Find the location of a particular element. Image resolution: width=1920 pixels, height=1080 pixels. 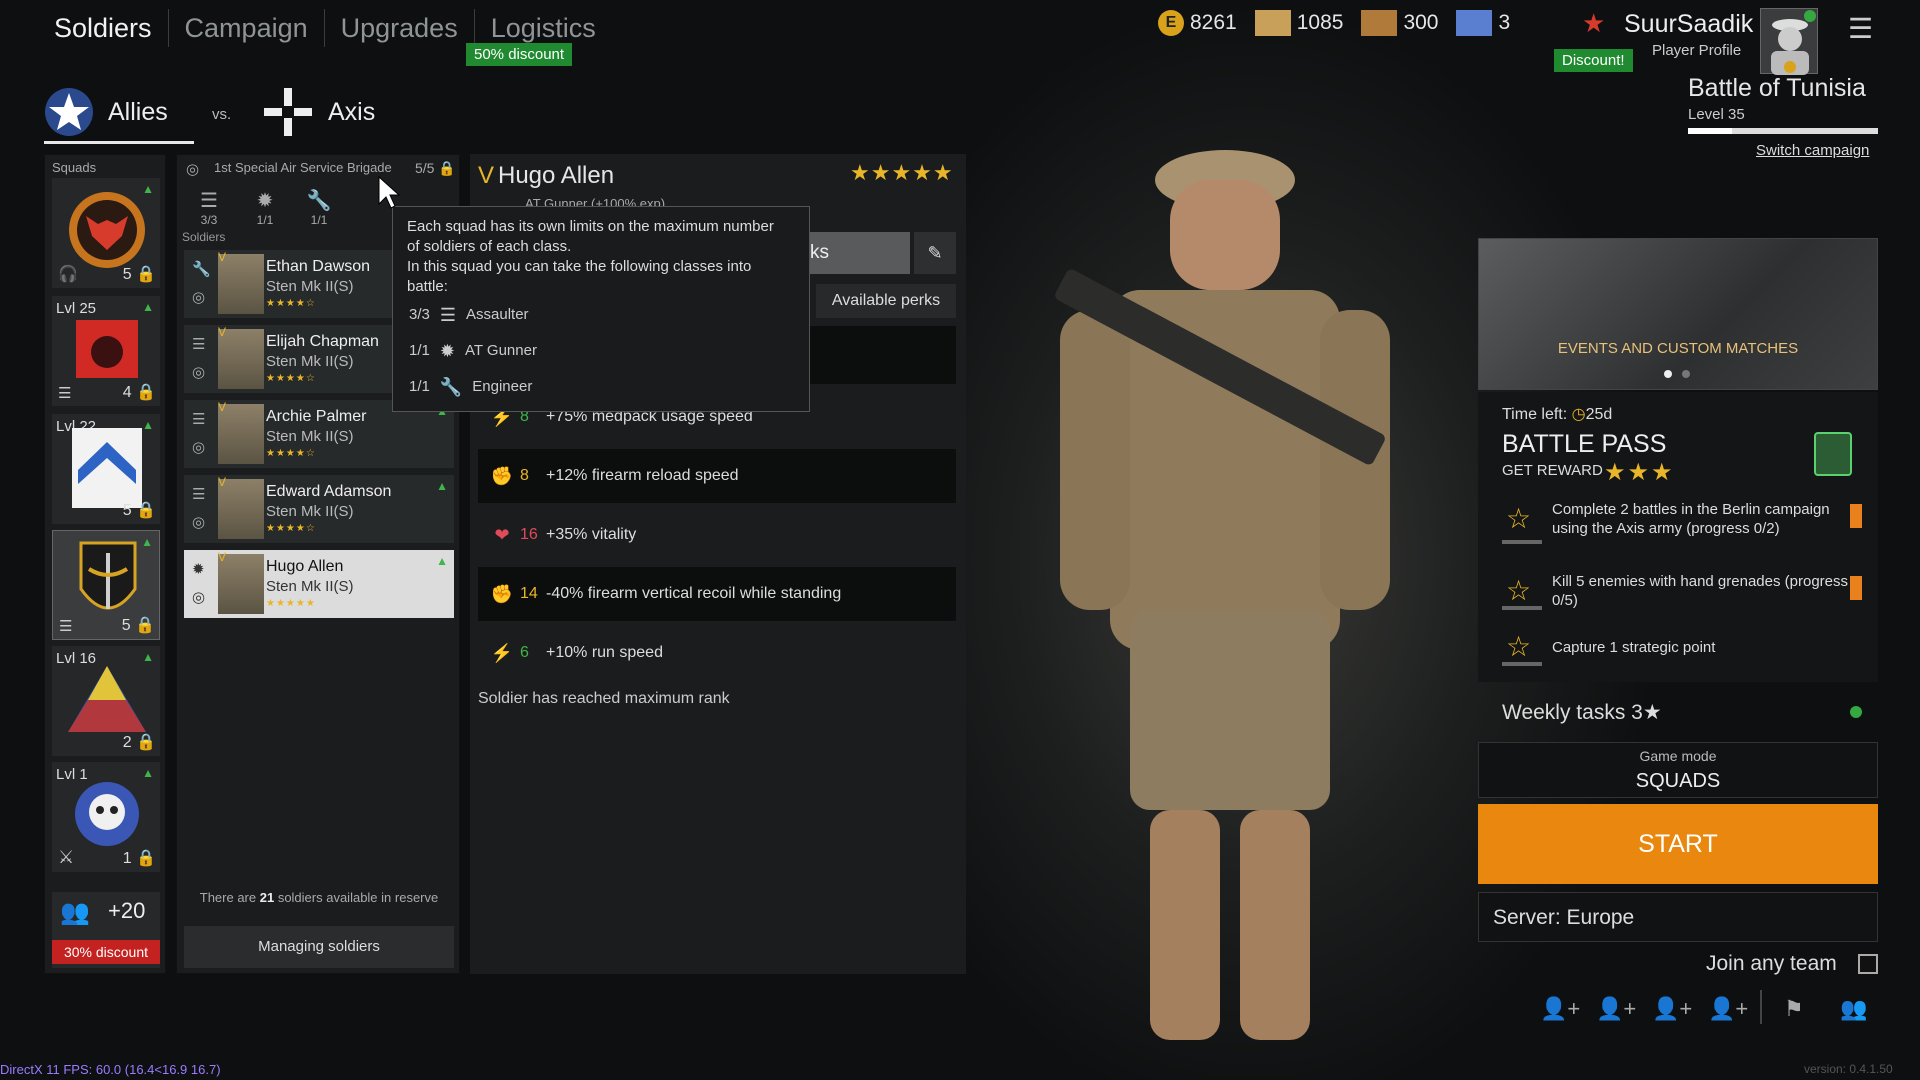

chevron-emblem-icon is located at coordinates (107, 468).